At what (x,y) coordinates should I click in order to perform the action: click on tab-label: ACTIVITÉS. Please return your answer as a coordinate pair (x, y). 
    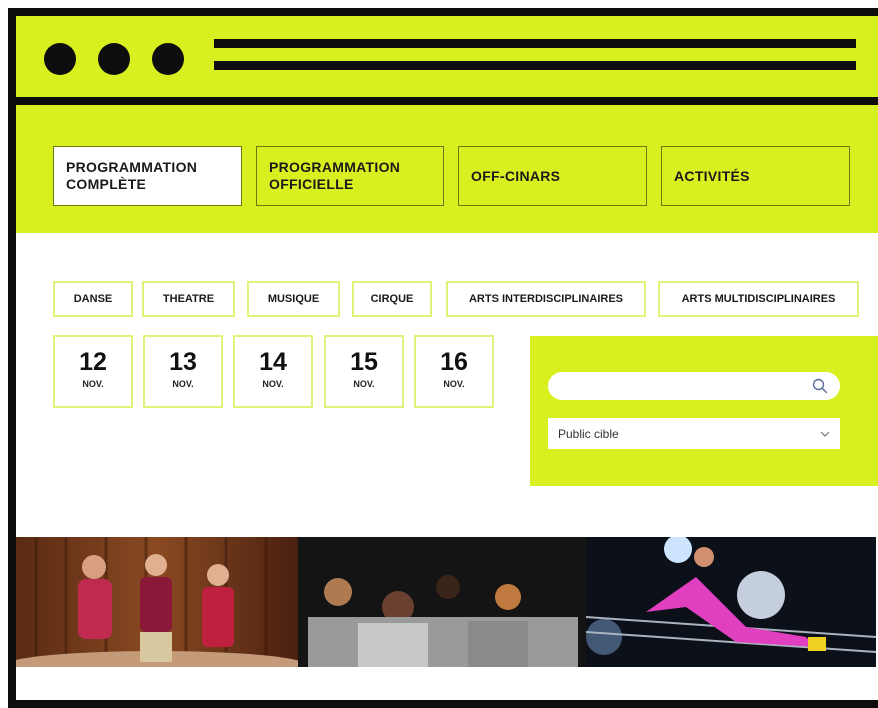
    Looking at the image, I should click on (712, 175).